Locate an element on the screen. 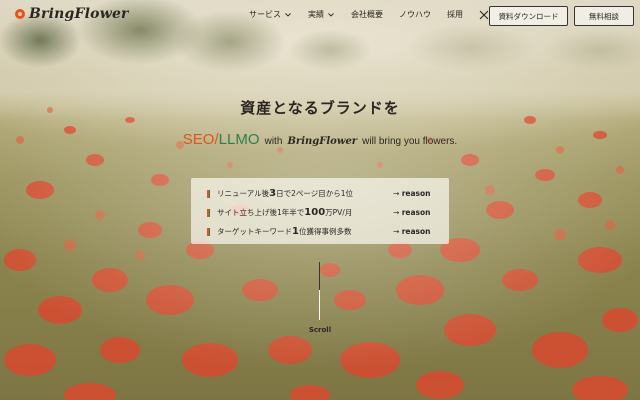  subtitle-with: with is located at coordinates (273, 141).